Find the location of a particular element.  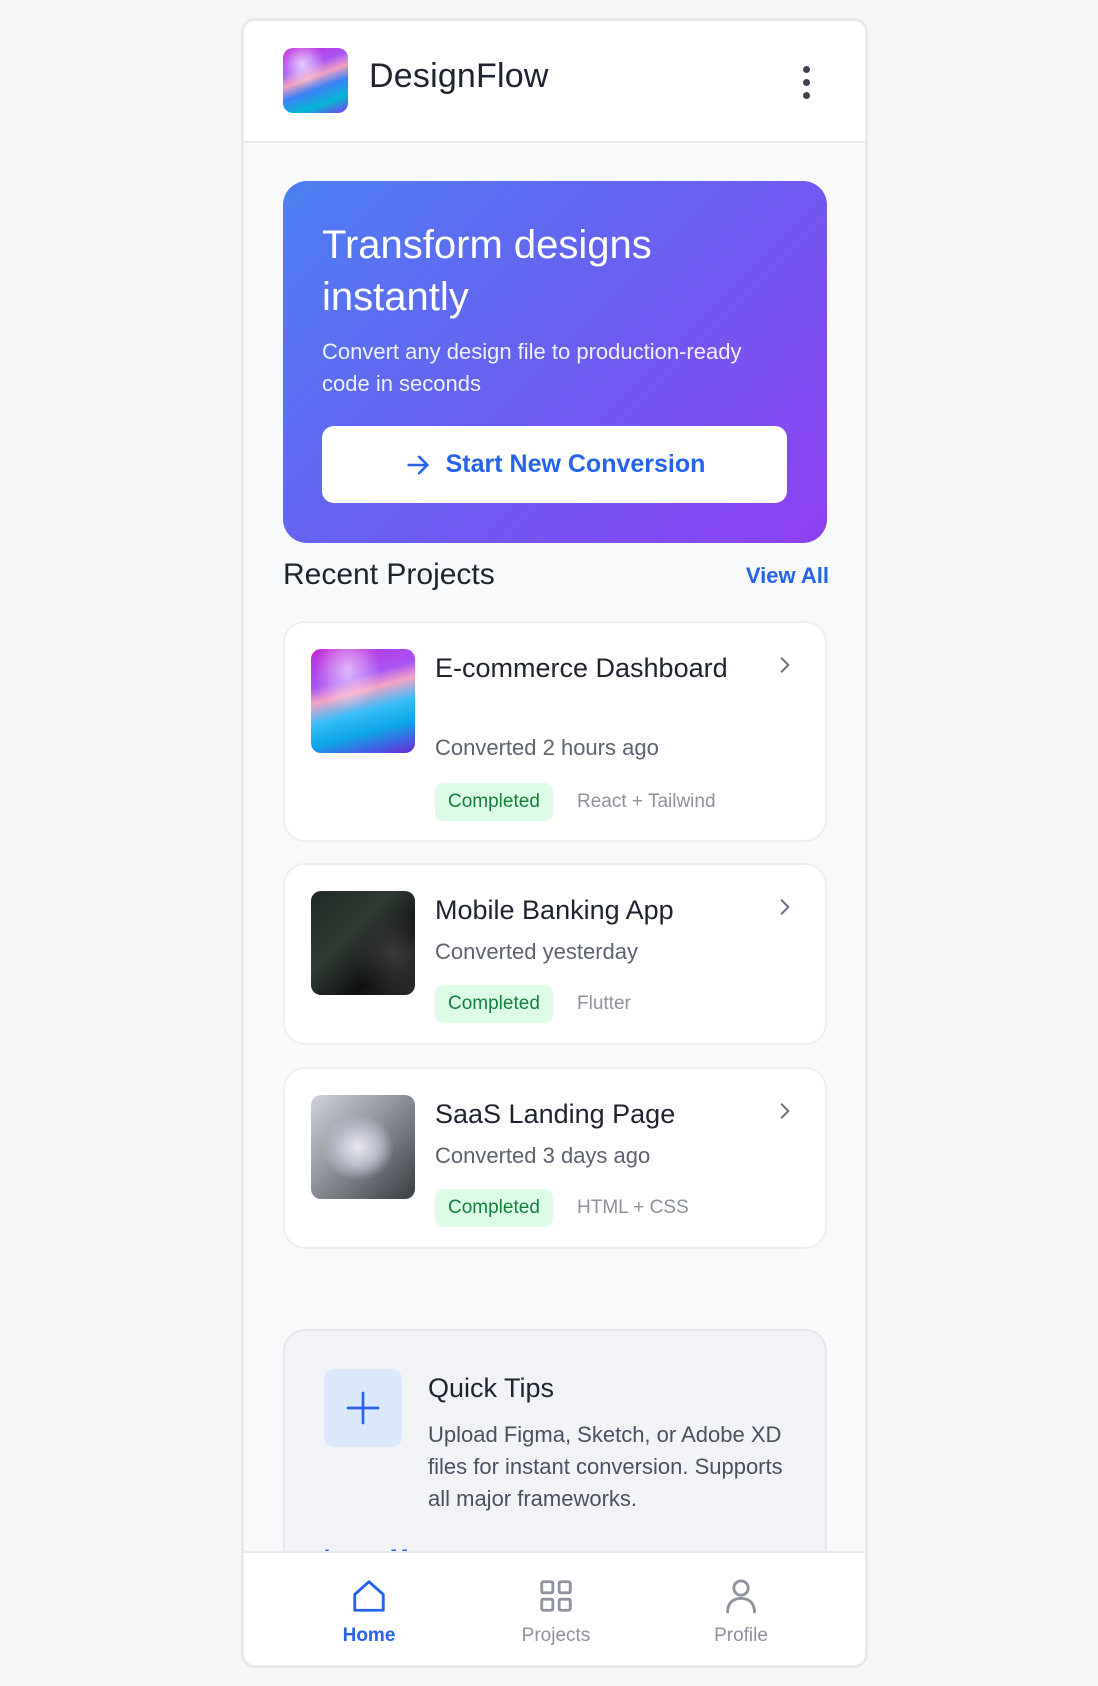

project-name: SaaS Landing Page is located at coordinates (555, 1114).